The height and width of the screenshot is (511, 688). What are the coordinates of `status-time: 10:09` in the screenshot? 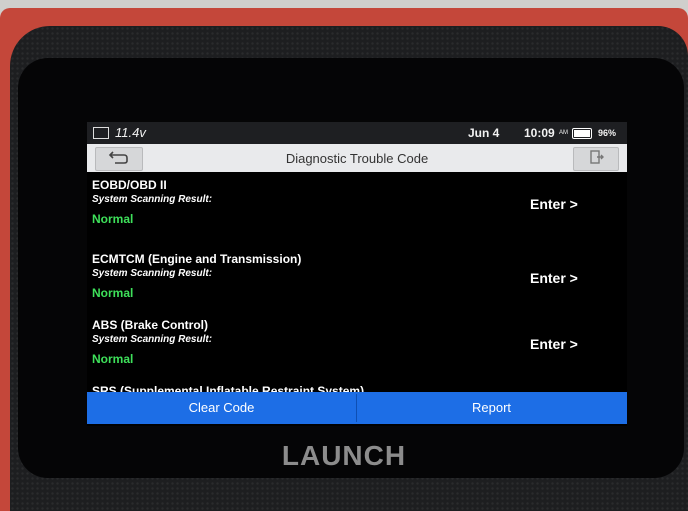 It's located at (539, 133).